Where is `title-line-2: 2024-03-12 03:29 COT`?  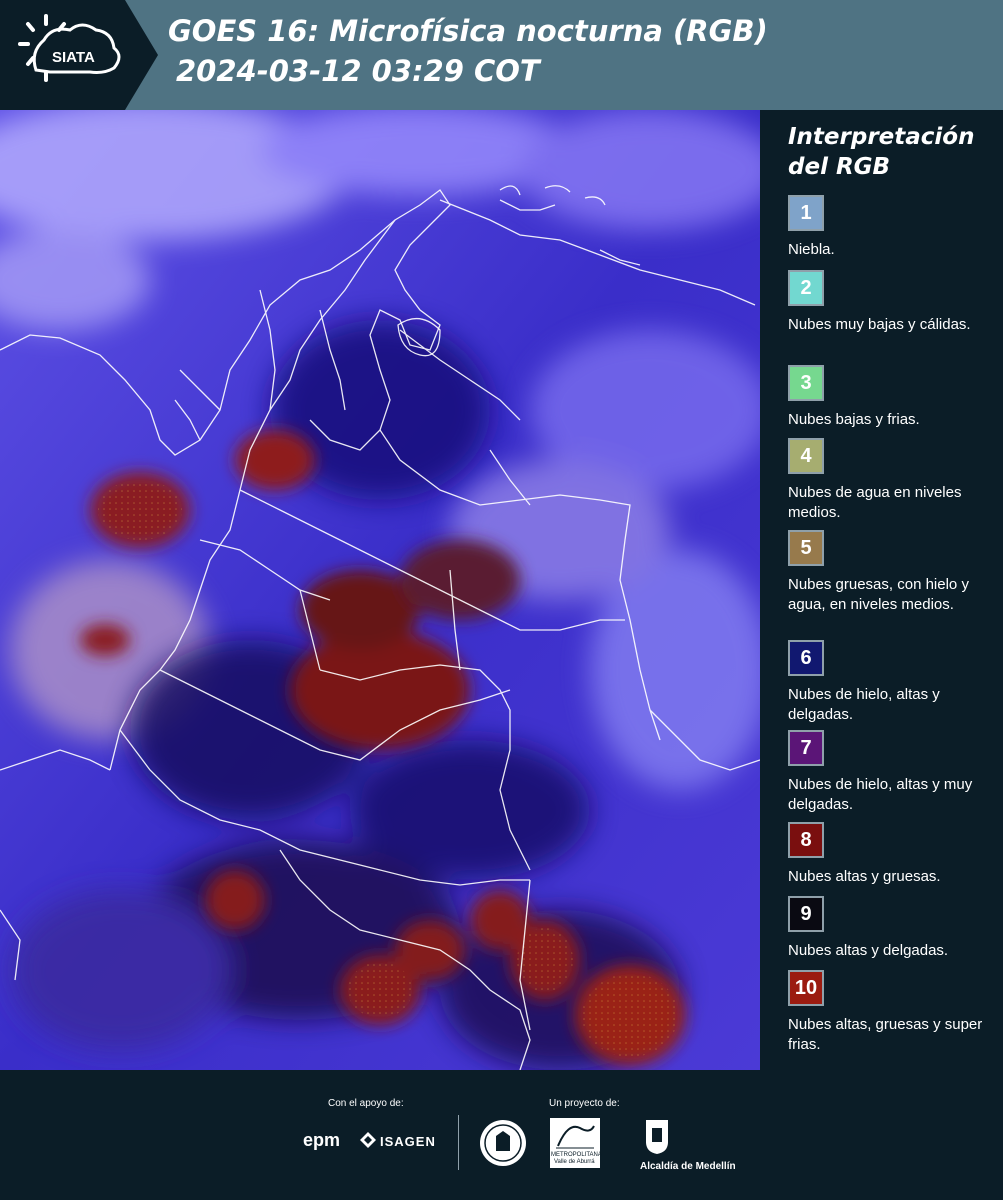 title-line-2: 2024-03-12 03:29 COT is located at coordinates (358, 71).